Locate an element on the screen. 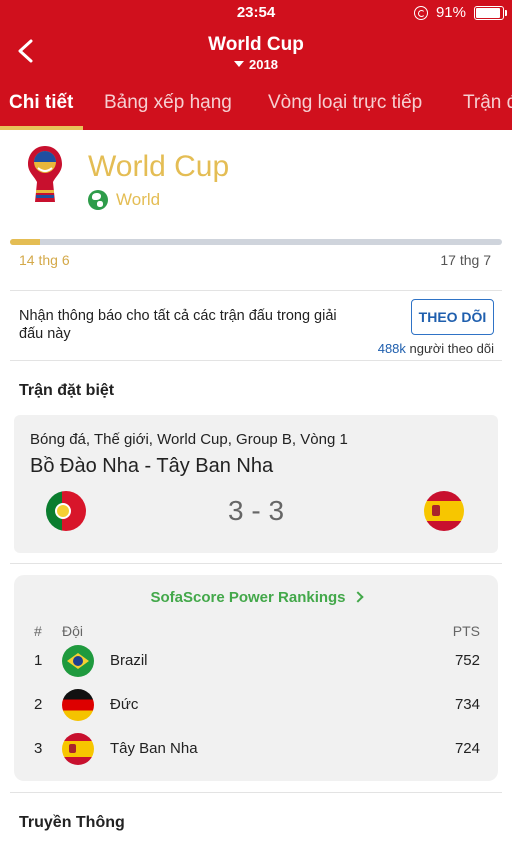  season-selector: 2018 is located at coordinates (256, 64).